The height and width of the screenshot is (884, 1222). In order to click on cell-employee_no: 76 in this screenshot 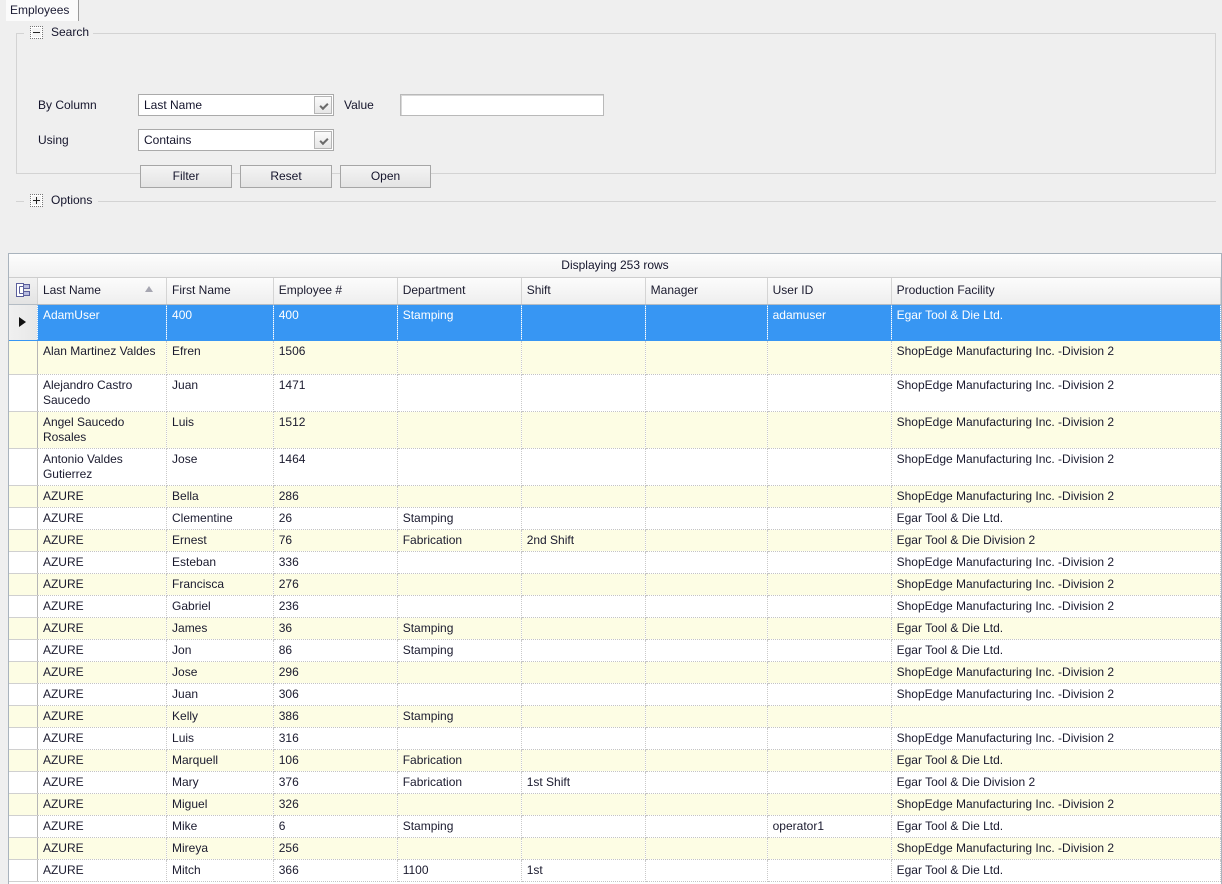, I will do `click(335, 540)`.